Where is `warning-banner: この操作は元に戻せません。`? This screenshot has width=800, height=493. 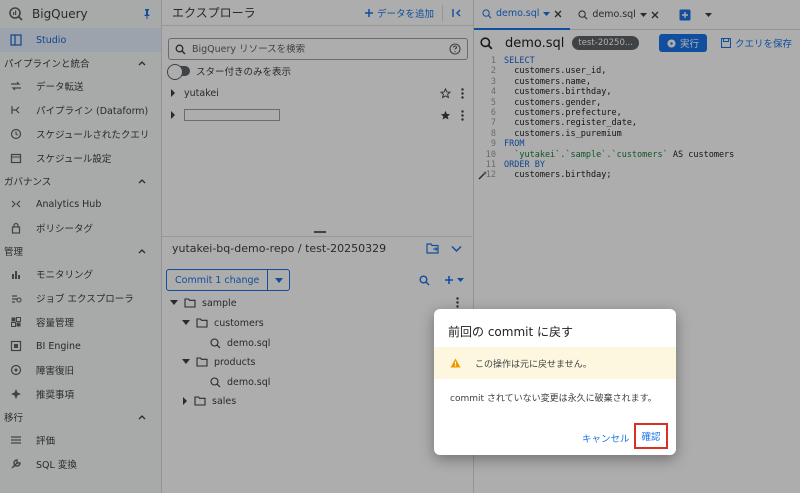 warning-banner: この操作は元に戻せません。 is located at coordinates (555, 363).